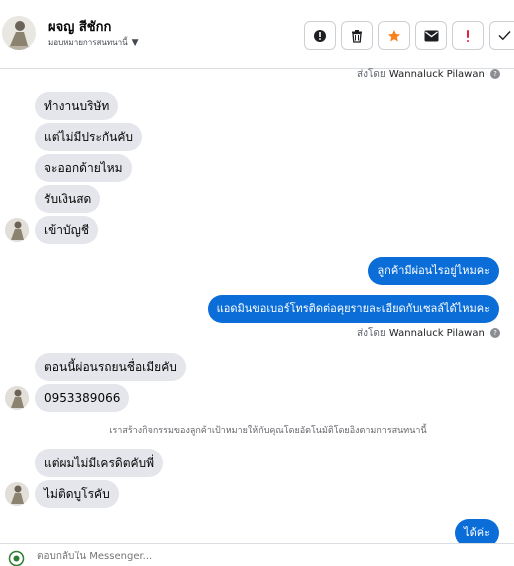 The width and height of the screenshot is (514, 566). I want to click on incoming-message: แต่ไม่มีประกันคับ, so click(89, 137).